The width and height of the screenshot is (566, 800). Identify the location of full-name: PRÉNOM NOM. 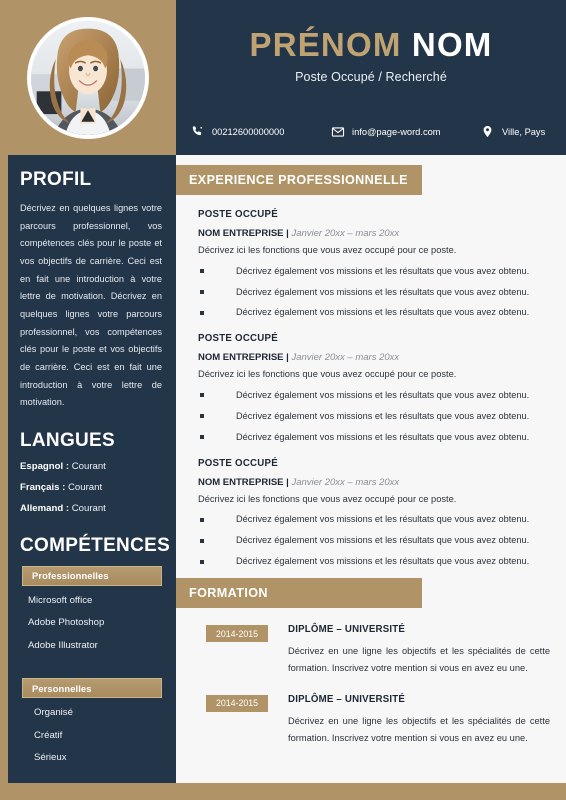
(371, 44).